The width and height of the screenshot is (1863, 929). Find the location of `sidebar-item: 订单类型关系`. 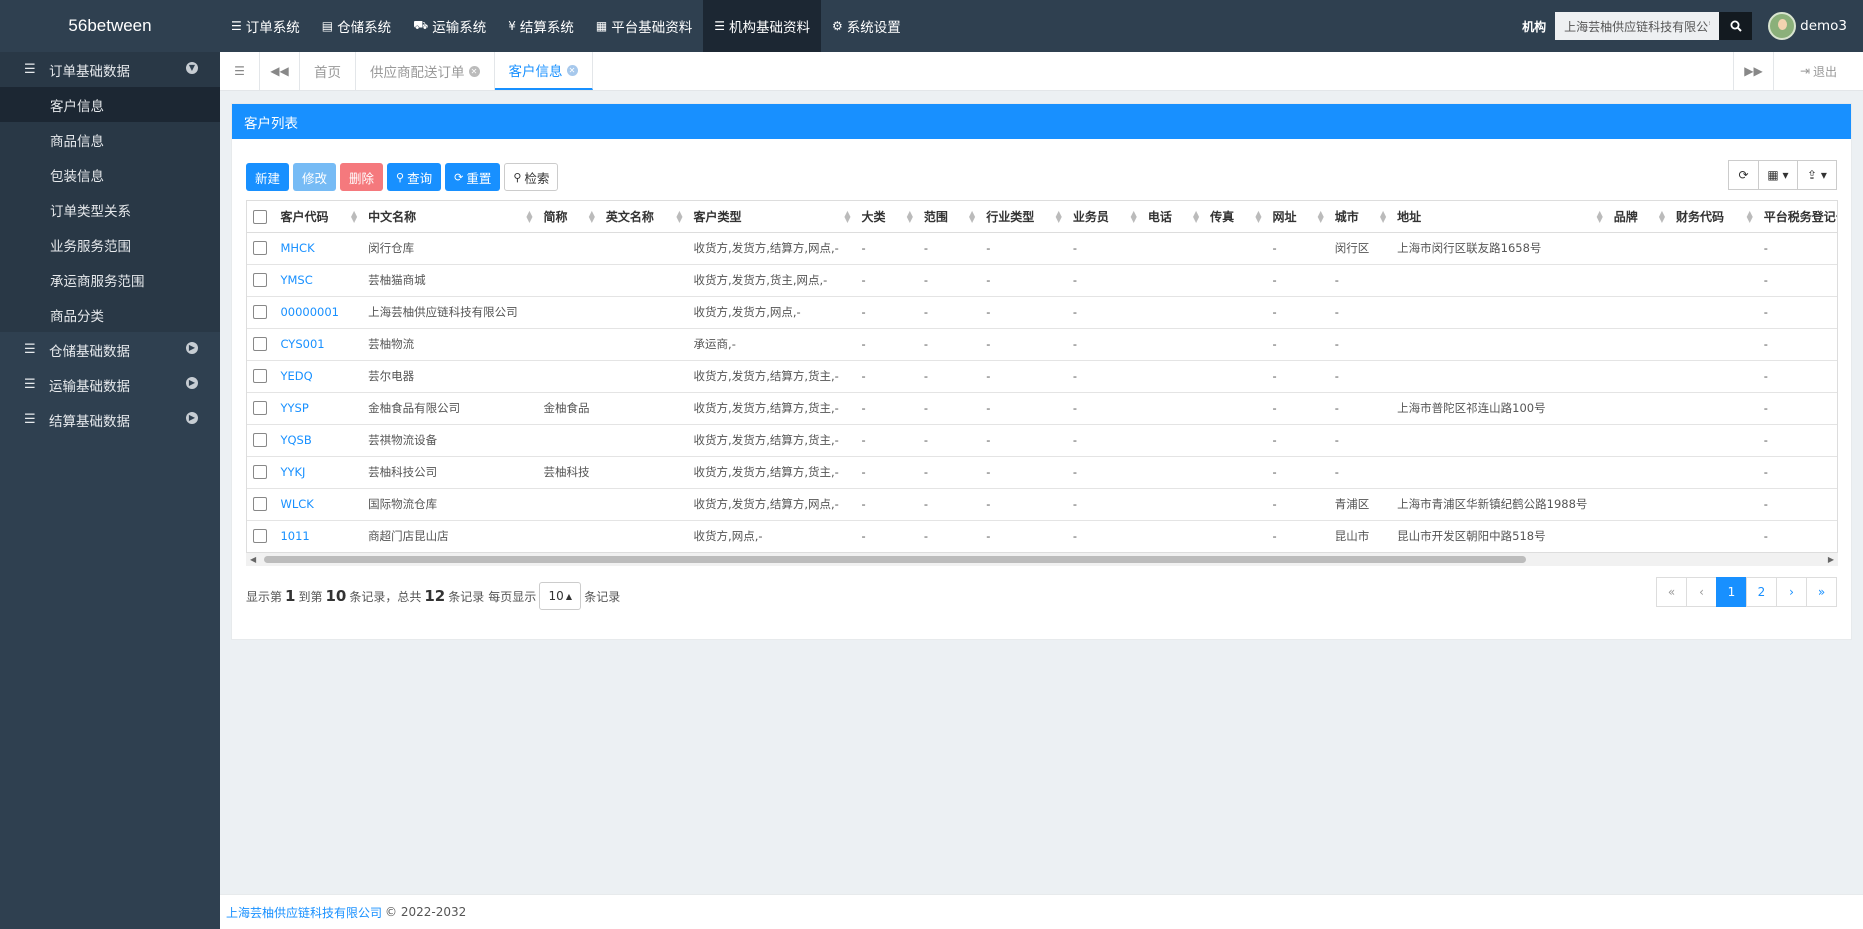

sidebar-item: 订单类型关系 is located at coordinates (110, 209).